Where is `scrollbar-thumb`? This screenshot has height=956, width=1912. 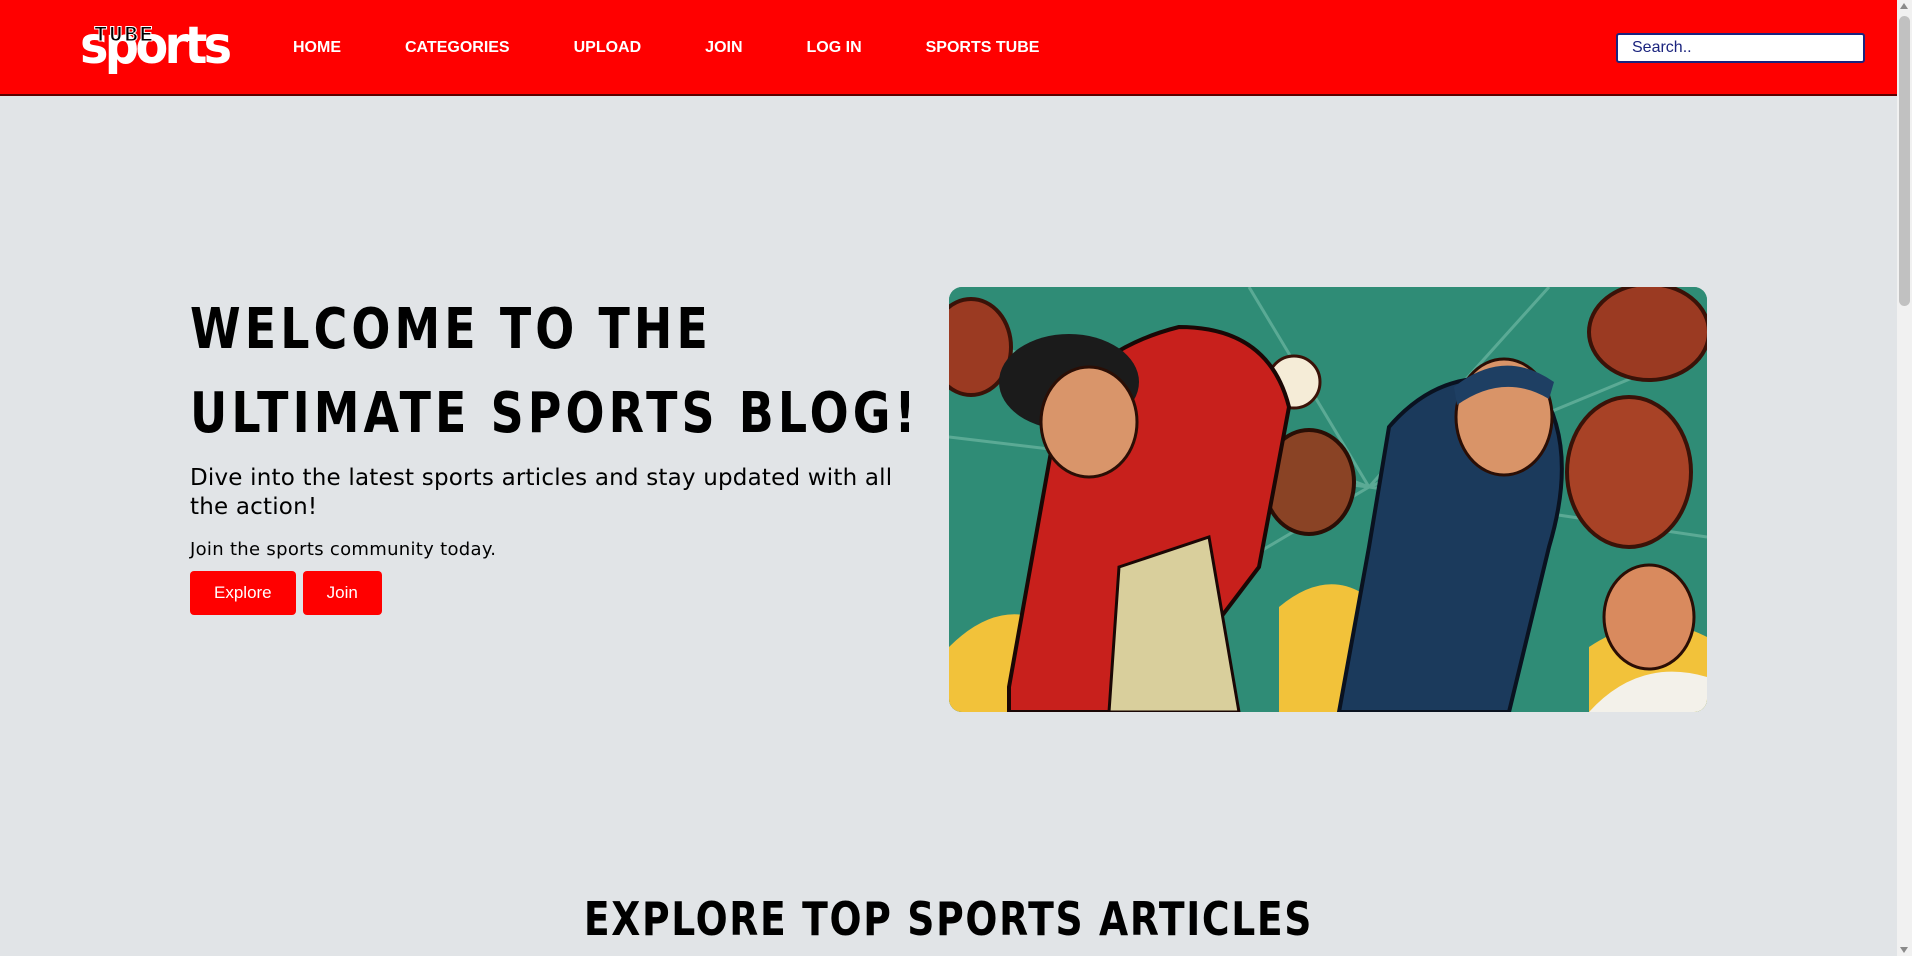 scrollbar-thumb is located at coordinates (1904, 161).